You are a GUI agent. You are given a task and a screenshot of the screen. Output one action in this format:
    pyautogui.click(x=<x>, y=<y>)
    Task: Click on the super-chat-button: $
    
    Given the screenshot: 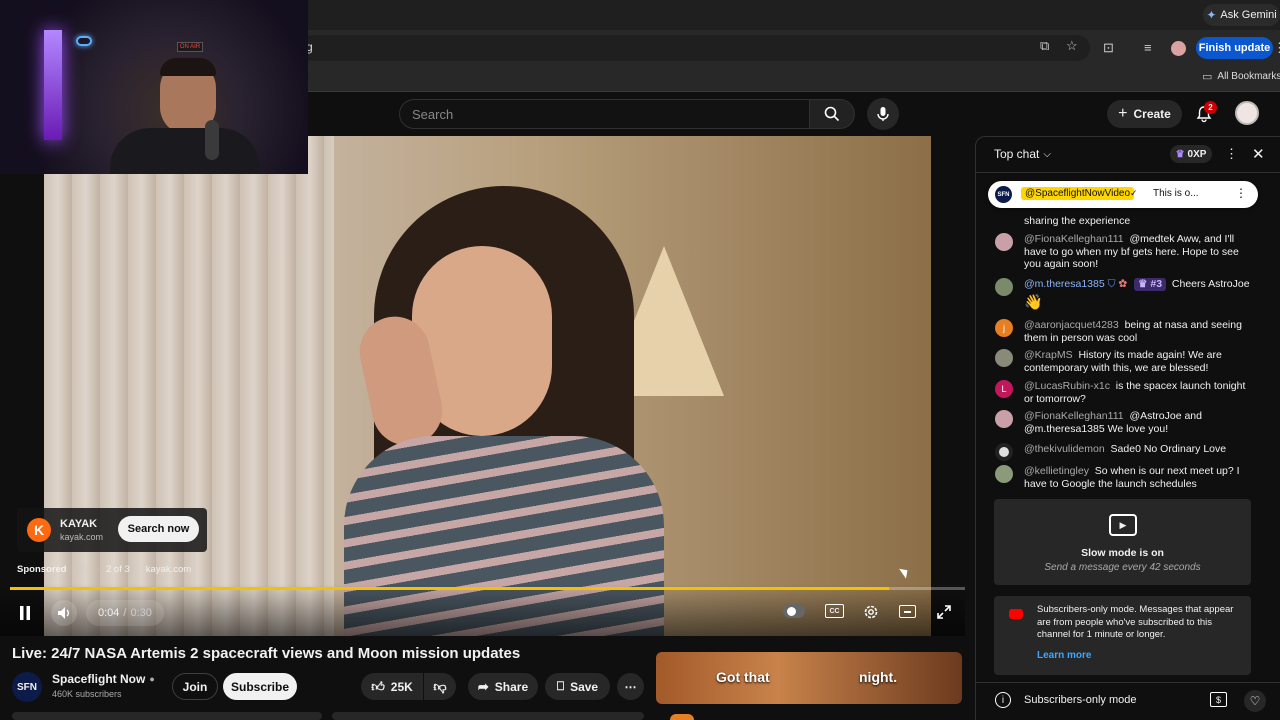 What is the action you would take?
    pyautogui.click(x=1218, y=699)
    